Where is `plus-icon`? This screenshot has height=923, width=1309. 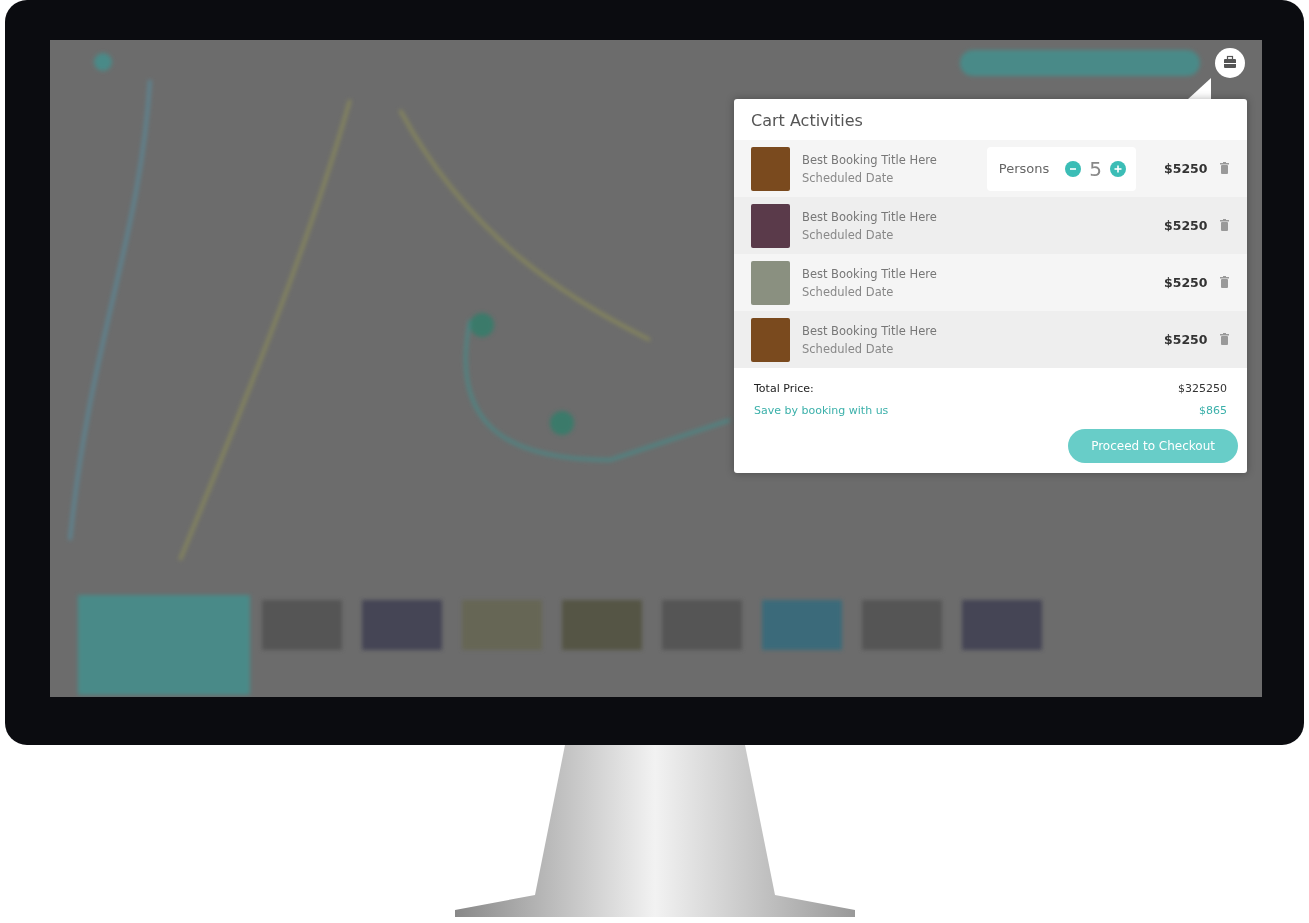
plus-icon is located at coordinates (1118, 168).